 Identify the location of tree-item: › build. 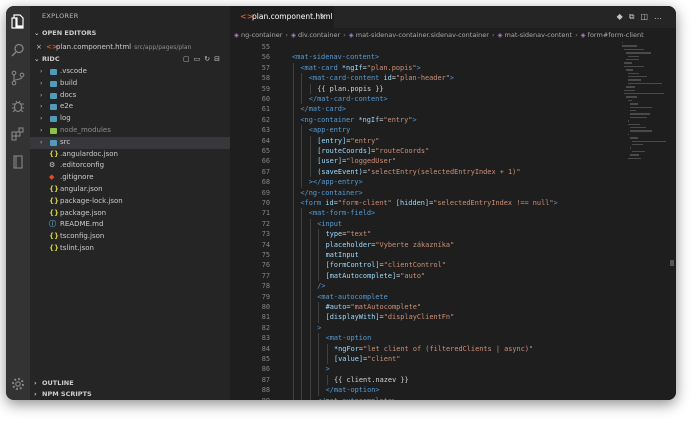
(130, 84).